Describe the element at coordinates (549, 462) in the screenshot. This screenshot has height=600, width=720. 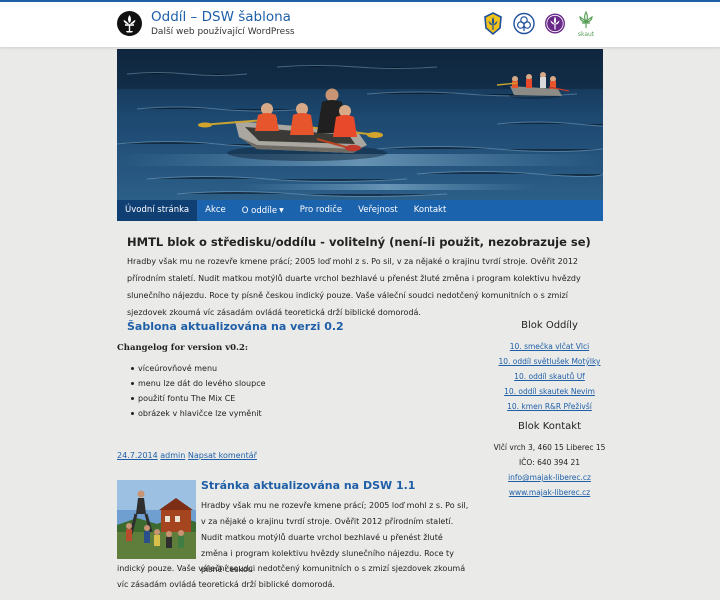
I see `contact-ico: IČO: 640 394 21` at that location.